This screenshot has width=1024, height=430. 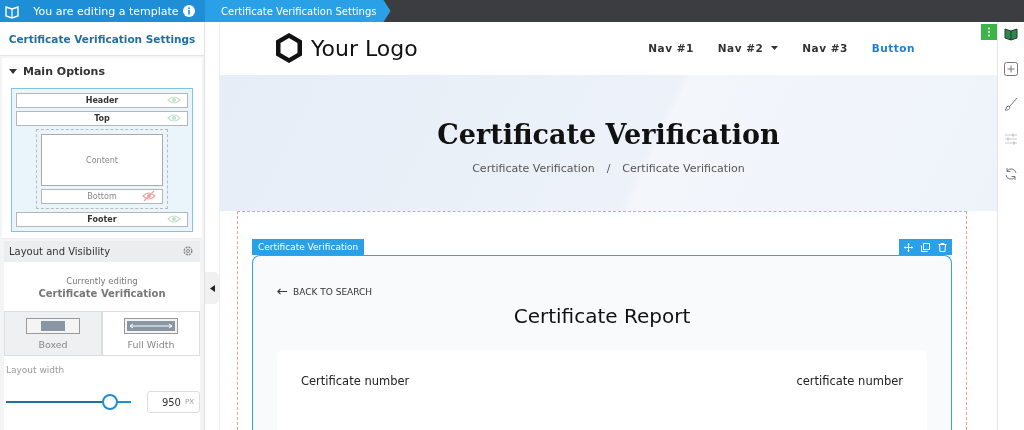 I want to click on row-label: Top, so click(x=102, y=118).